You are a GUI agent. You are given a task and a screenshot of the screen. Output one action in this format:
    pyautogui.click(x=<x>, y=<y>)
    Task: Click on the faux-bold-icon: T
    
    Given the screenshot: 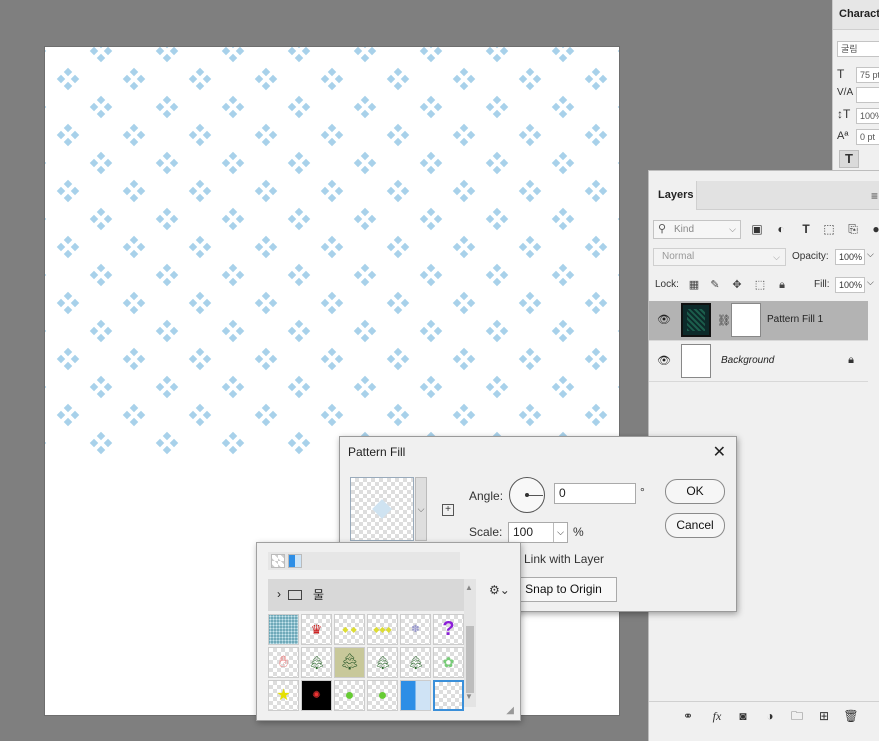 What is the action you would take?
    pyautogui.click(x=849, y=159)
    